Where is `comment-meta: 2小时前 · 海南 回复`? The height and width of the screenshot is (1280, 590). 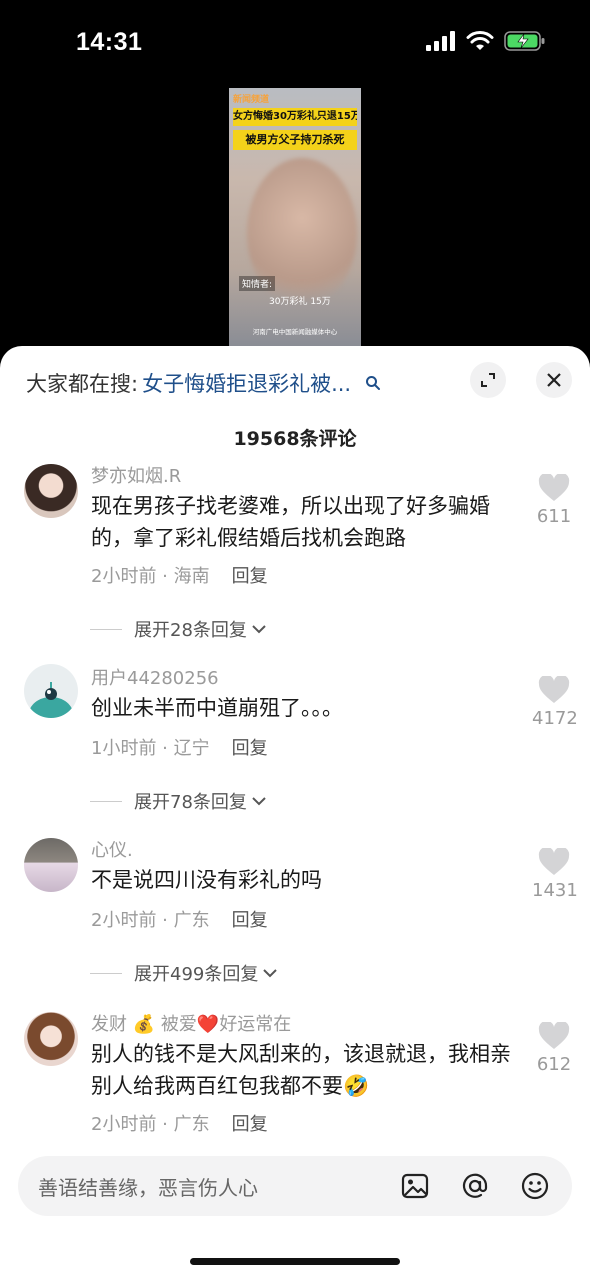
comment-meta: 2小时前 · 海南 回复 is located at coordinates (179, 575).